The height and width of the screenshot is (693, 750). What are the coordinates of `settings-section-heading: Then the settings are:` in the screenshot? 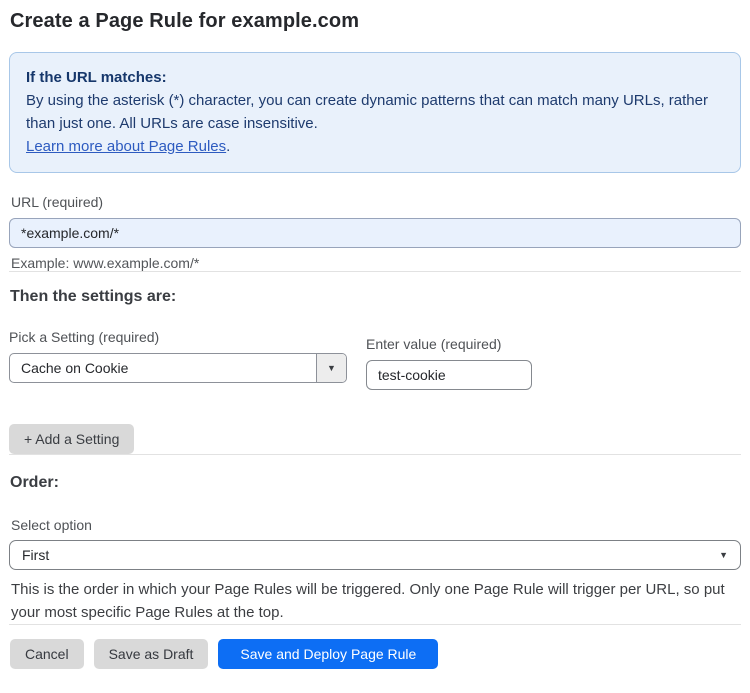 It's located at (93, 296).